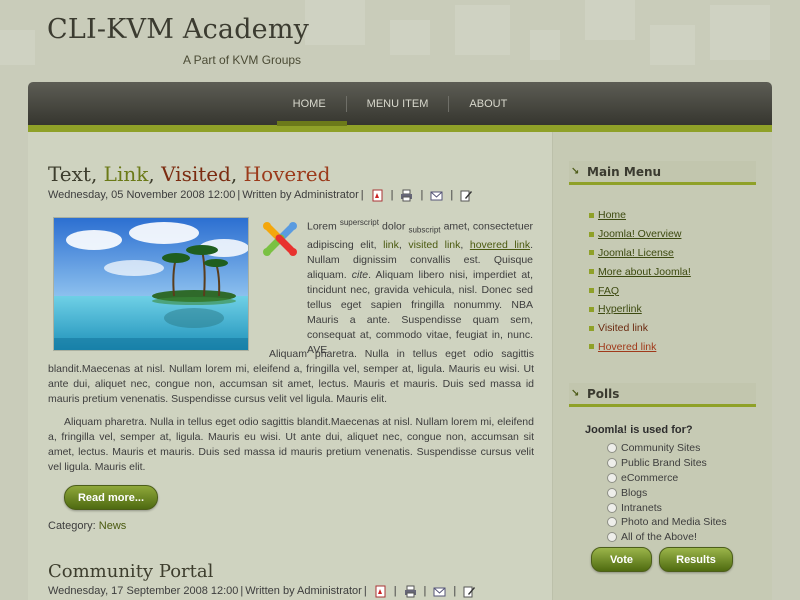  I want to click on menu-link: FAQ, so click(608, 291).